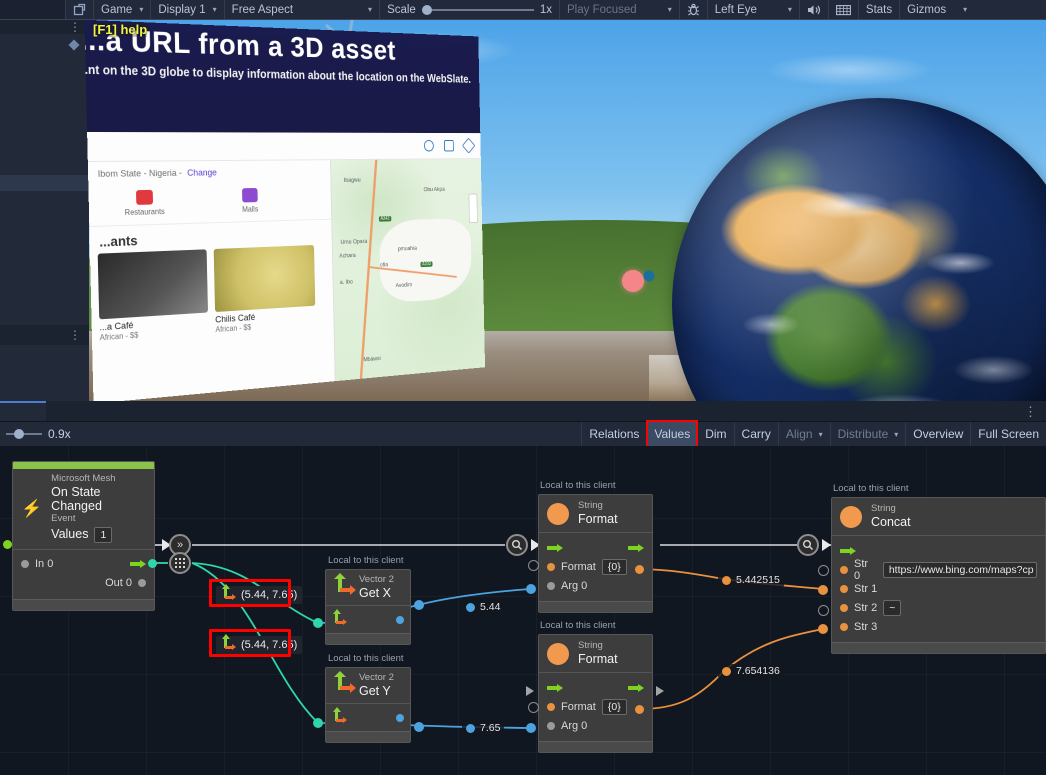  Describe the element at coordinates (318, 723) in the screenshot. I see `get-y-input-dot` at that location.